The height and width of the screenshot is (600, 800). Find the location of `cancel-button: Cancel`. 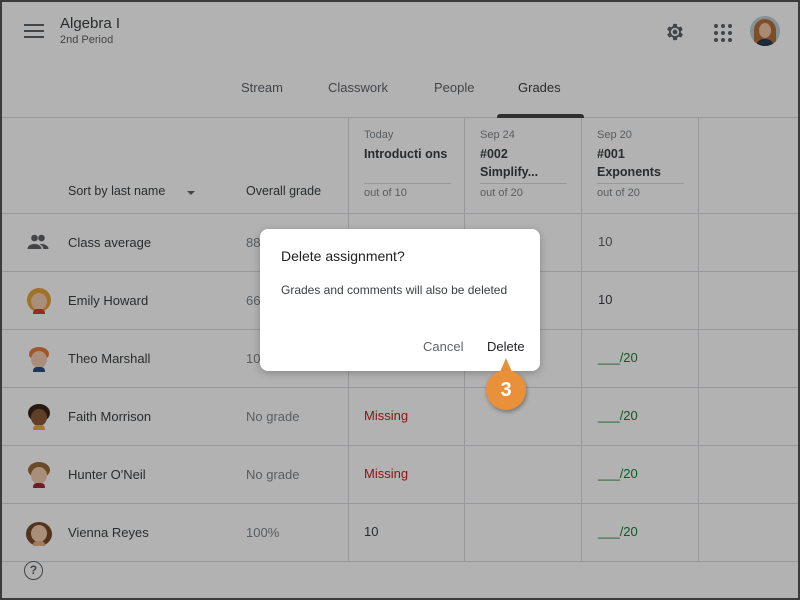

cancel-button: Cancel is located at coordinates (443, 346).